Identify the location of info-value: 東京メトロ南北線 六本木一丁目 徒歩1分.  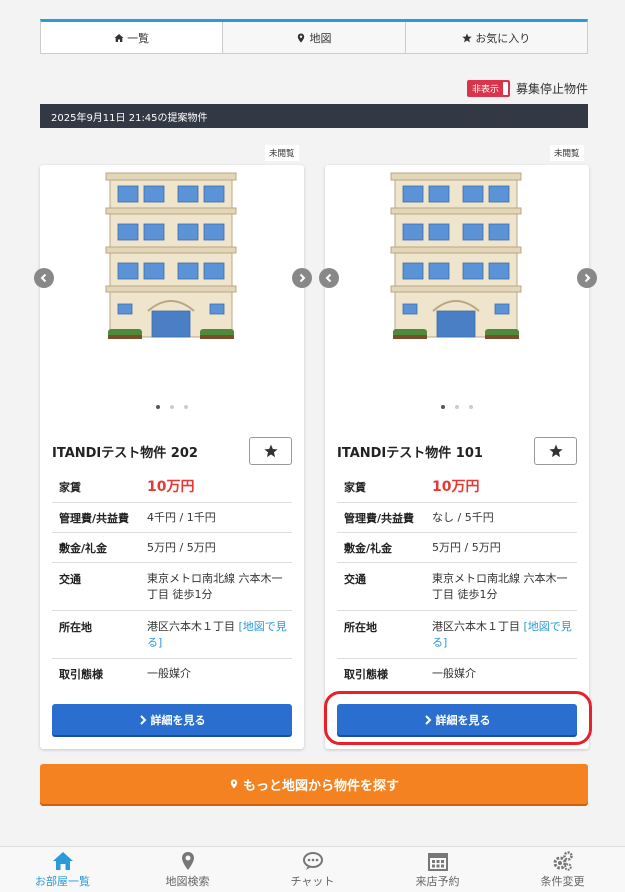
(500, 586).